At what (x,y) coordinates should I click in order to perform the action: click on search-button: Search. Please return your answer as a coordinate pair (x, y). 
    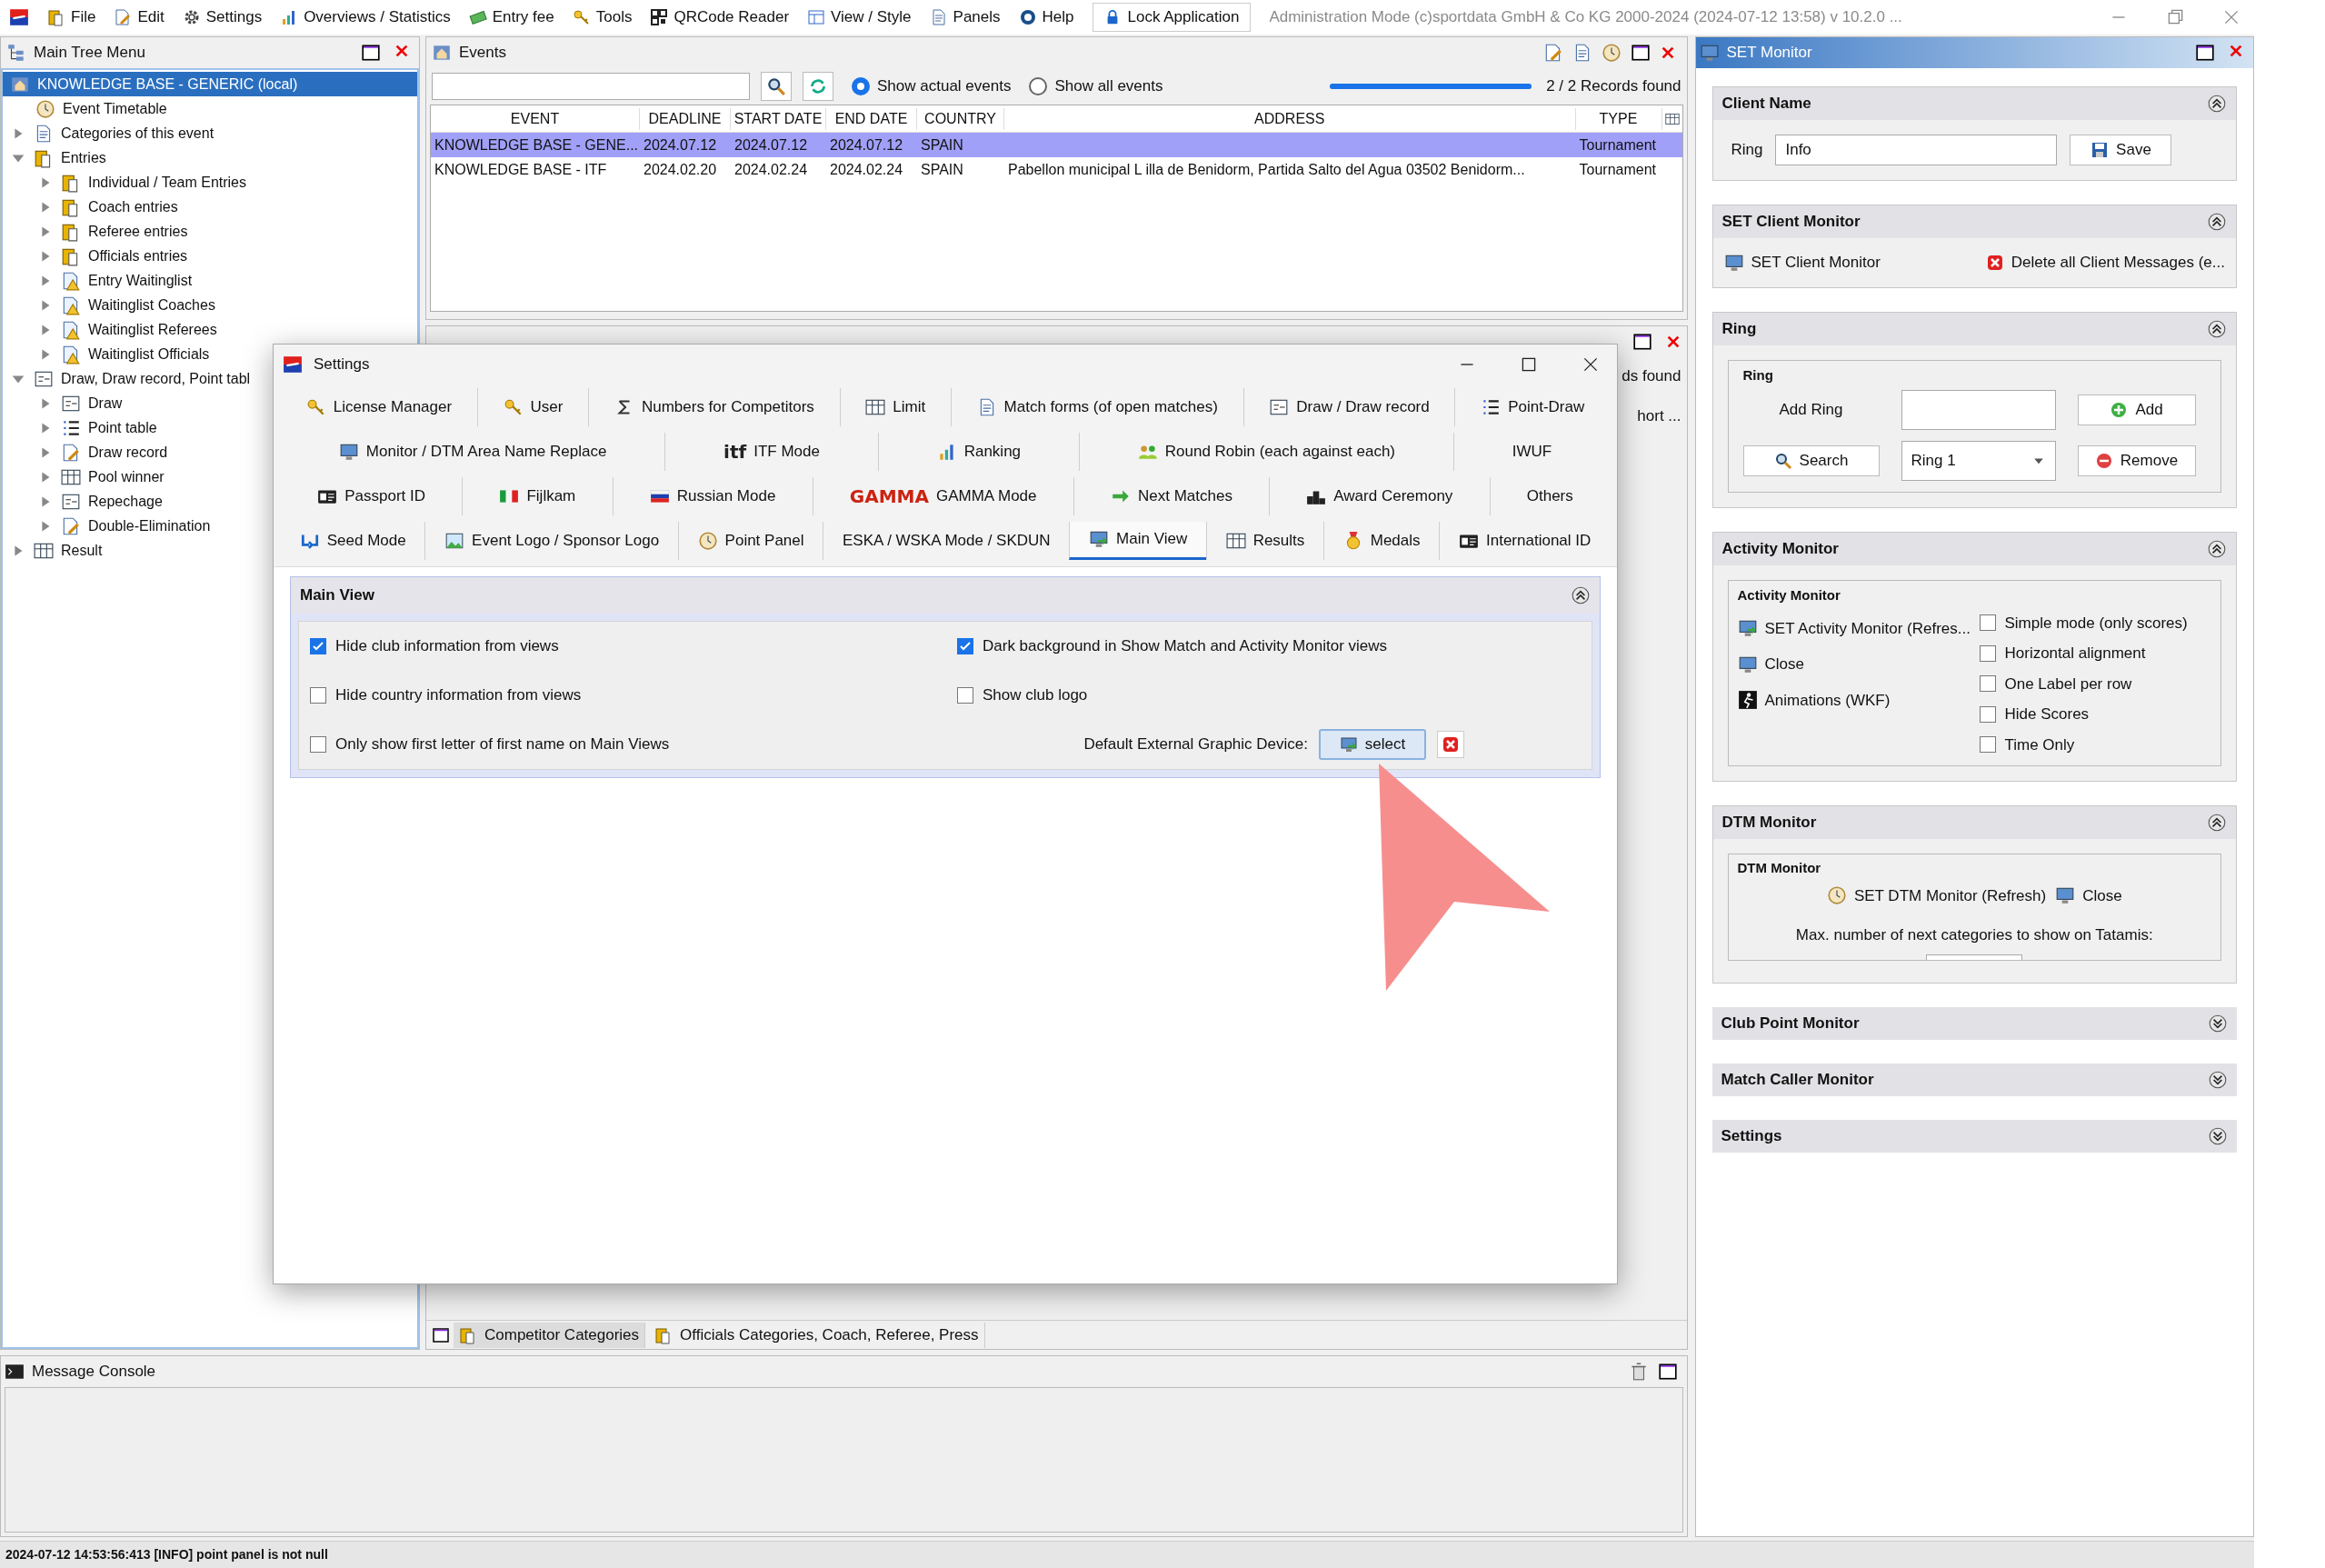
    Looking at the image, I should click on (1811, 460).